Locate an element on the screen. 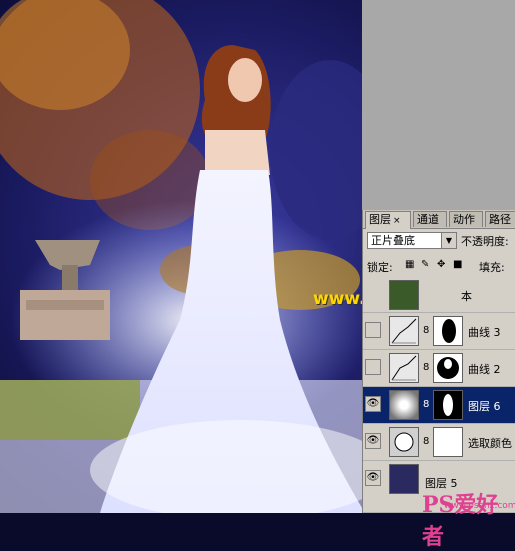 This screenshot has width=515, height=551. tab-layers: 图层 × is located at coordinates (388, 220).